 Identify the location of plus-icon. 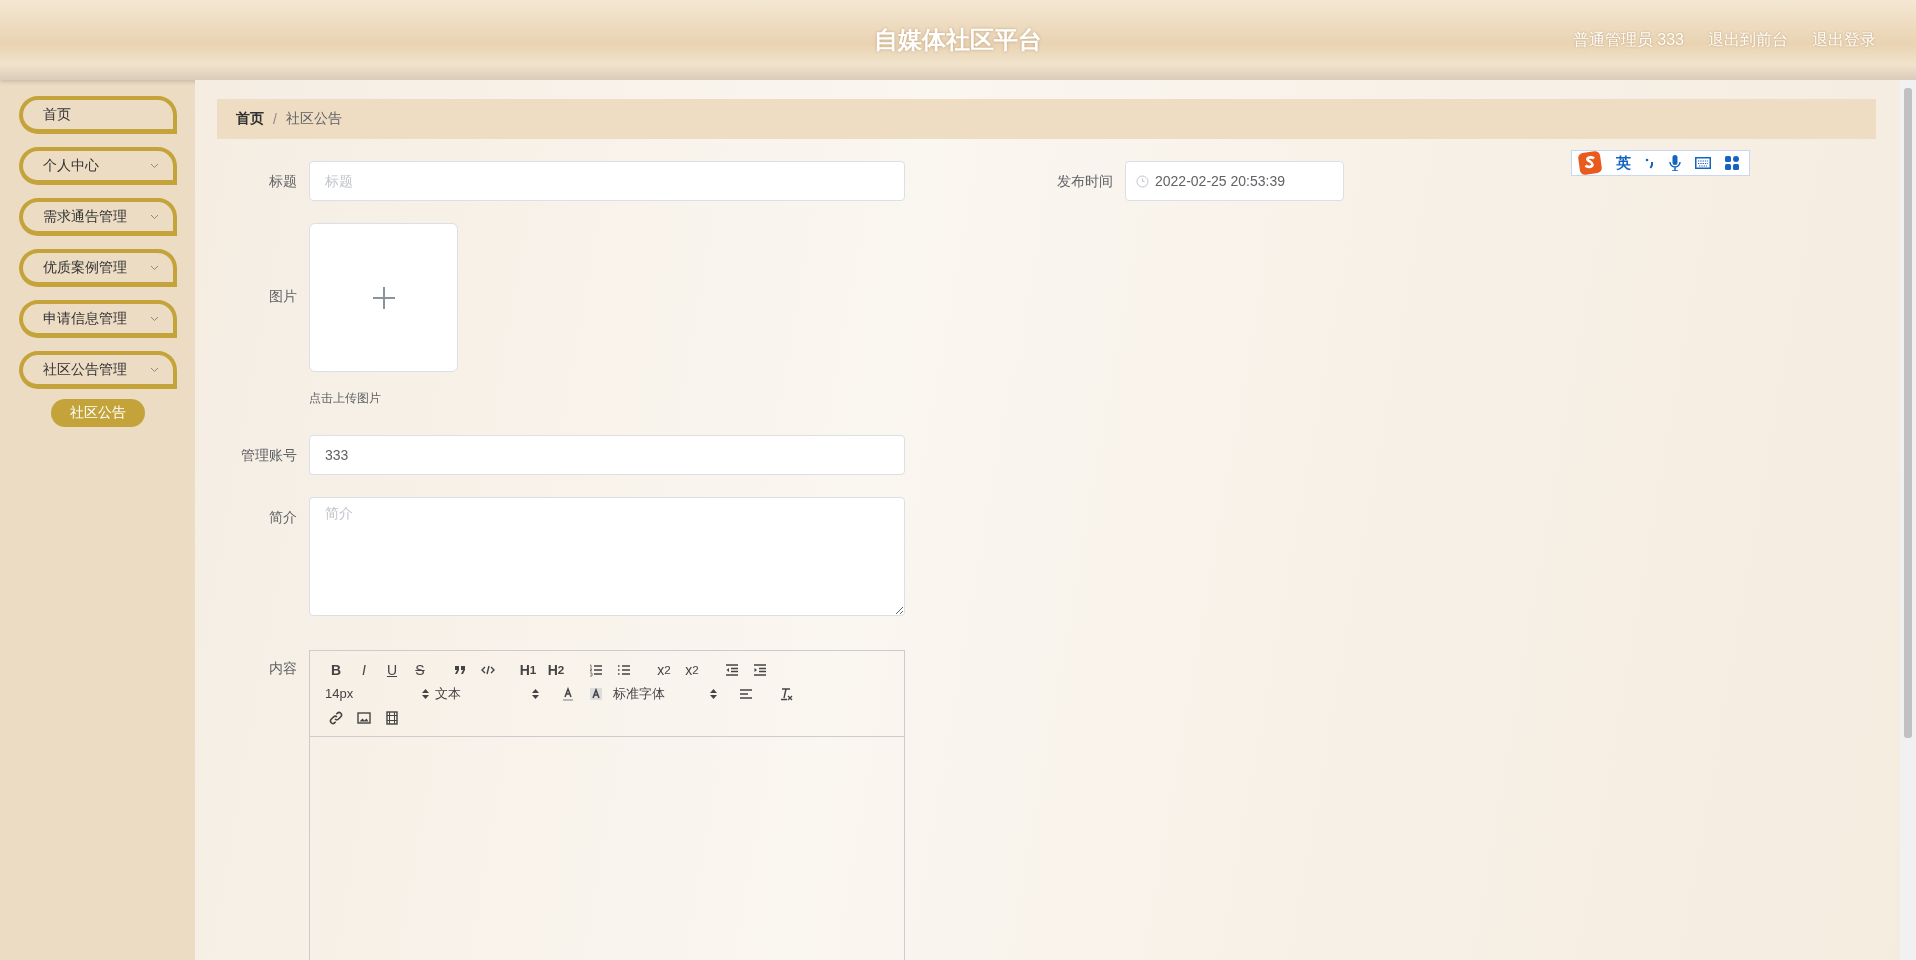
(383, 297).